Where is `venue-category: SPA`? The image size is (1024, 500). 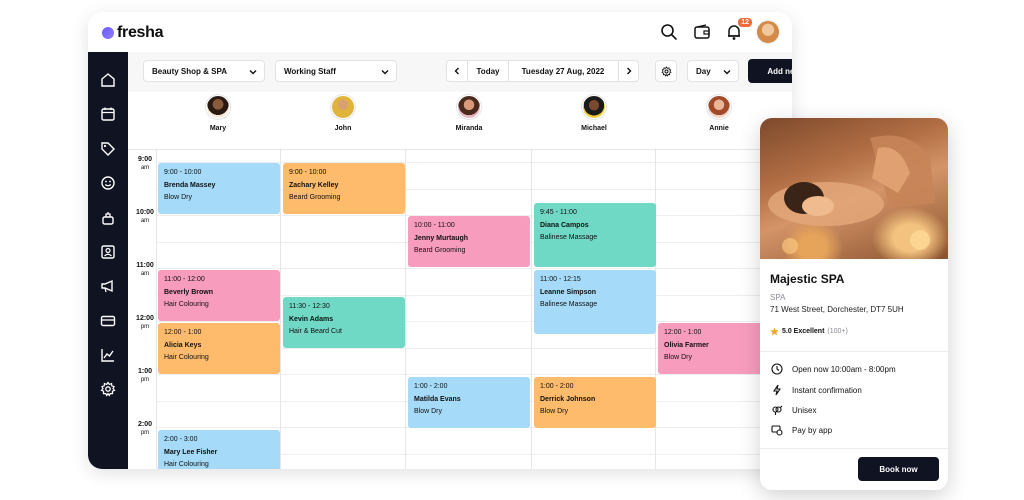 venue-category: SPA is located at coordinates (778, 297).